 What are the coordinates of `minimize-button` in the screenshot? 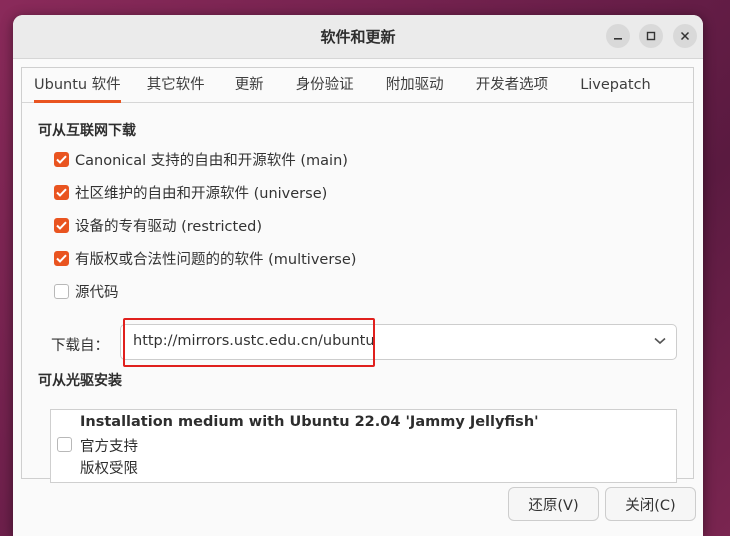 It's located at (618, 36).